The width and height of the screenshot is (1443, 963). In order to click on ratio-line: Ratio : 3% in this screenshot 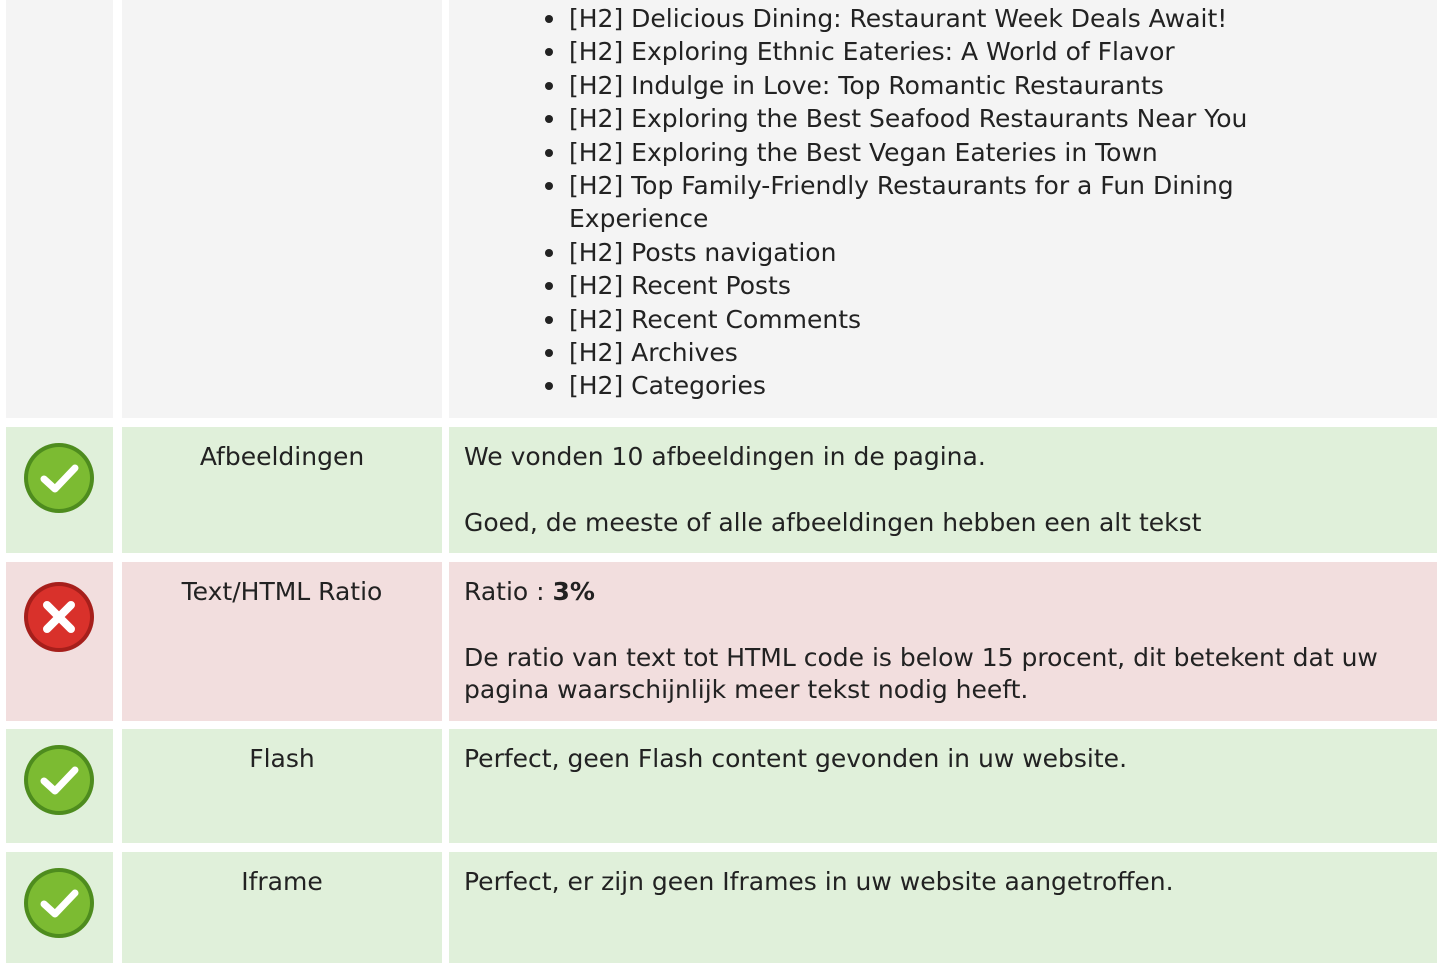, I will do `click(942, 592)`.